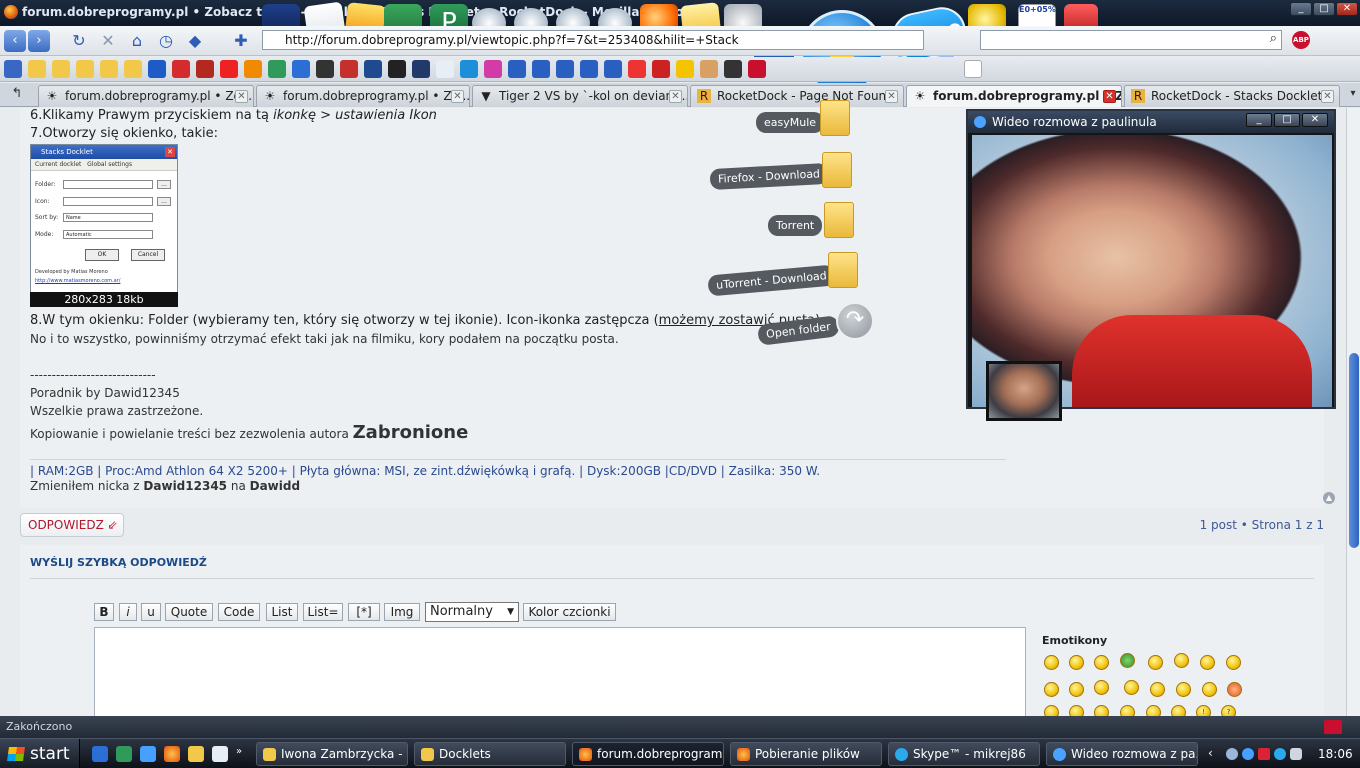 The width and height of the screenshot is (1360, 768). Describe the element at coordinates (166, 41) in the screenshot. I see `history-icon: ◷` at that location.